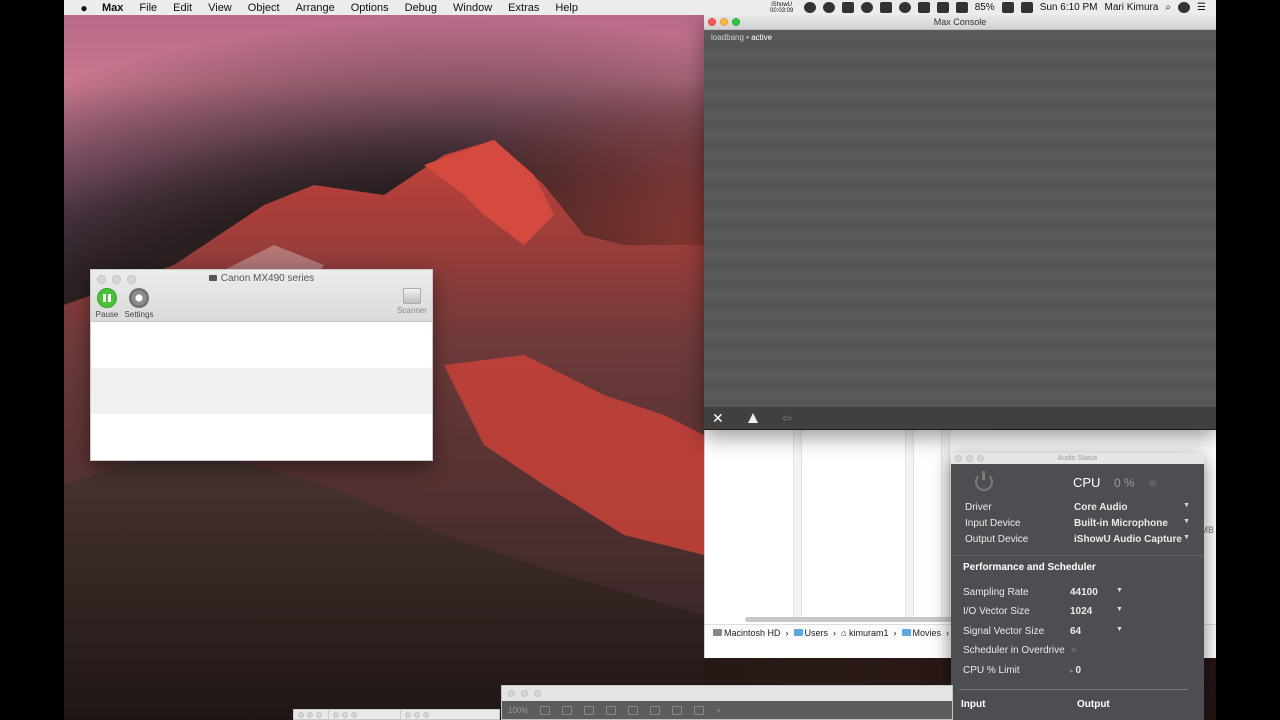 The height and width of the screenshot is (720, 1280). What do you see at coordinates (1128, 507) in the screenshot?
I see `driver-select: Core Audio` at bounding box center [1128, 507].